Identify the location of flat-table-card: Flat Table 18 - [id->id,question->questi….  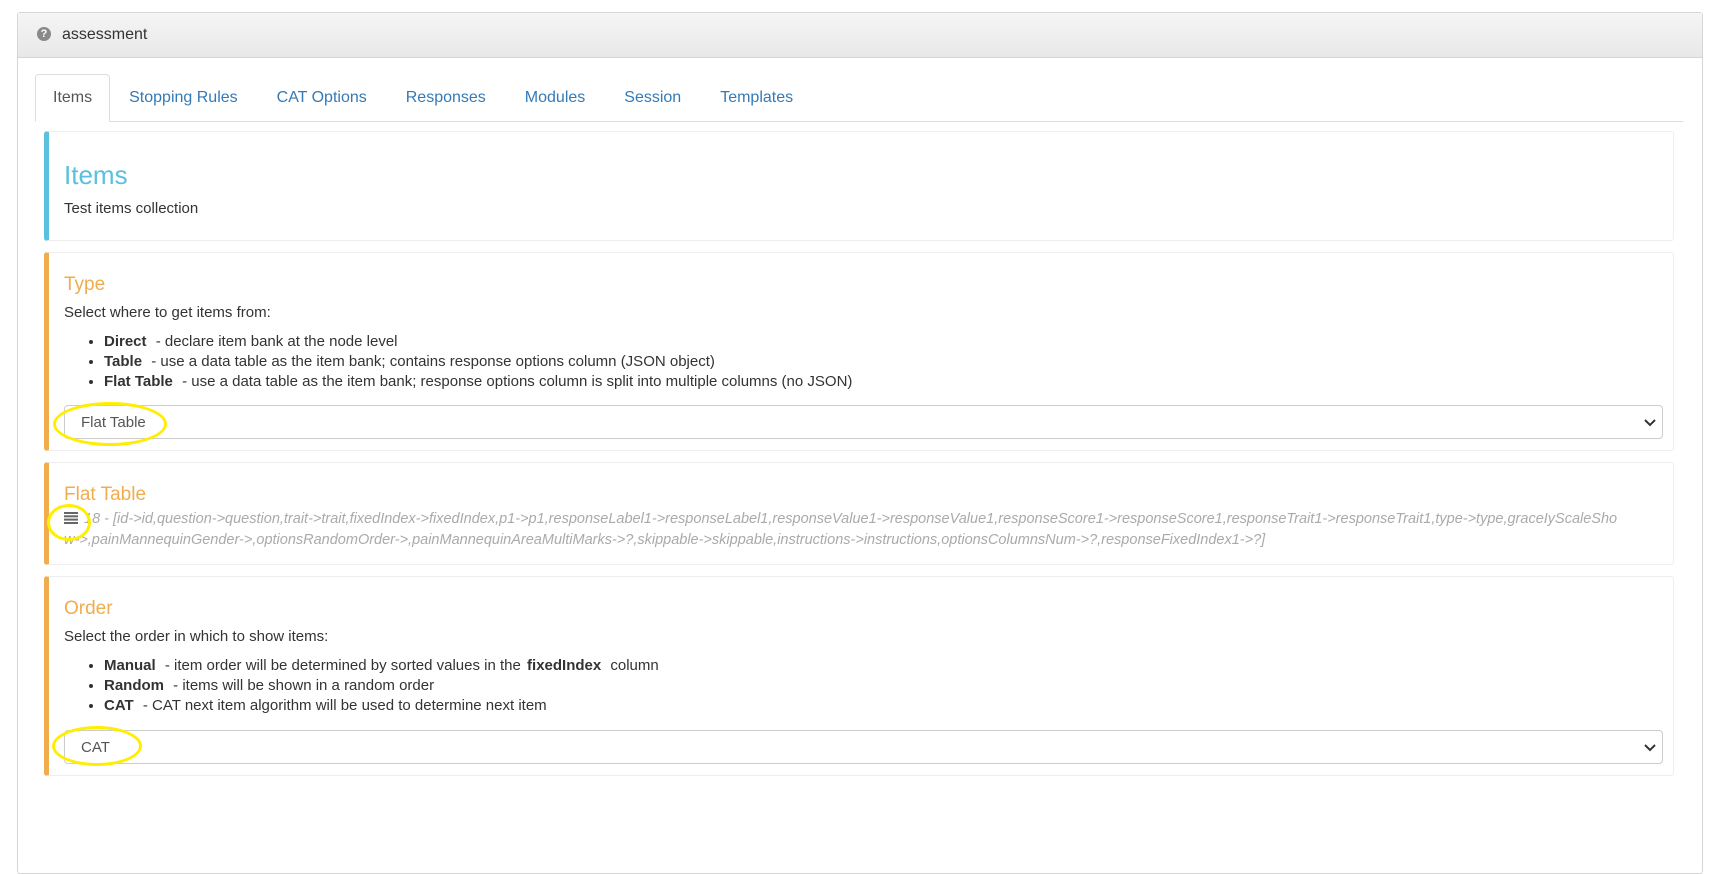
(859, 513).